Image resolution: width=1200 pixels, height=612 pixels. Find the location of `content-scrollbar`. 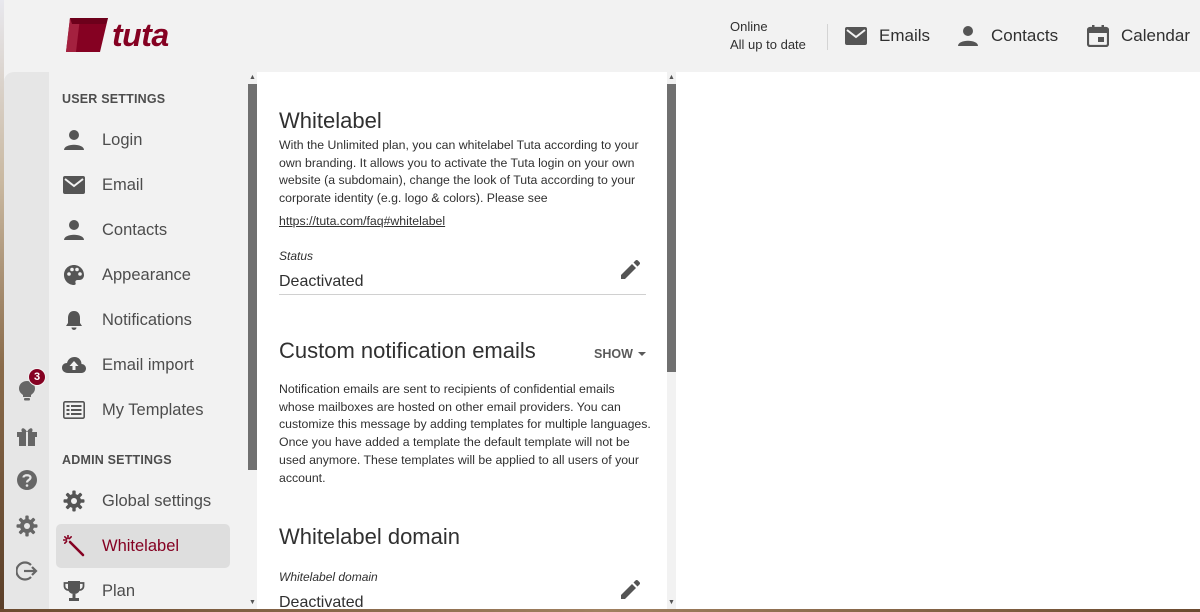

content-scrollbar is located at coordinates (671, 228).